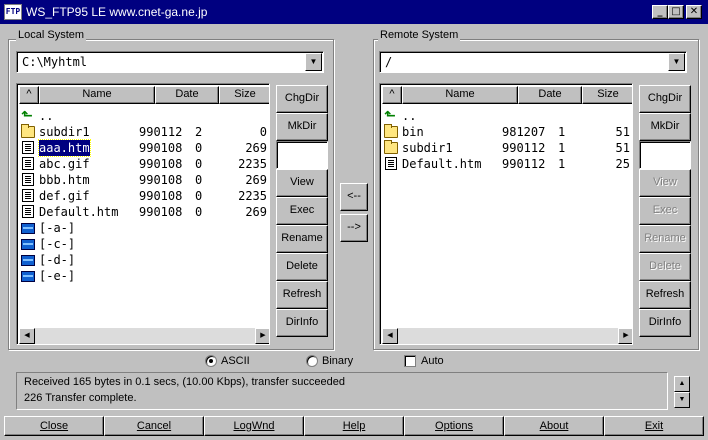 This screenshot has height=440, width=708. Describe the element at coordinates (302, 127) in the screenshot. I see `local-mkdir-button: MkDir` at that location.